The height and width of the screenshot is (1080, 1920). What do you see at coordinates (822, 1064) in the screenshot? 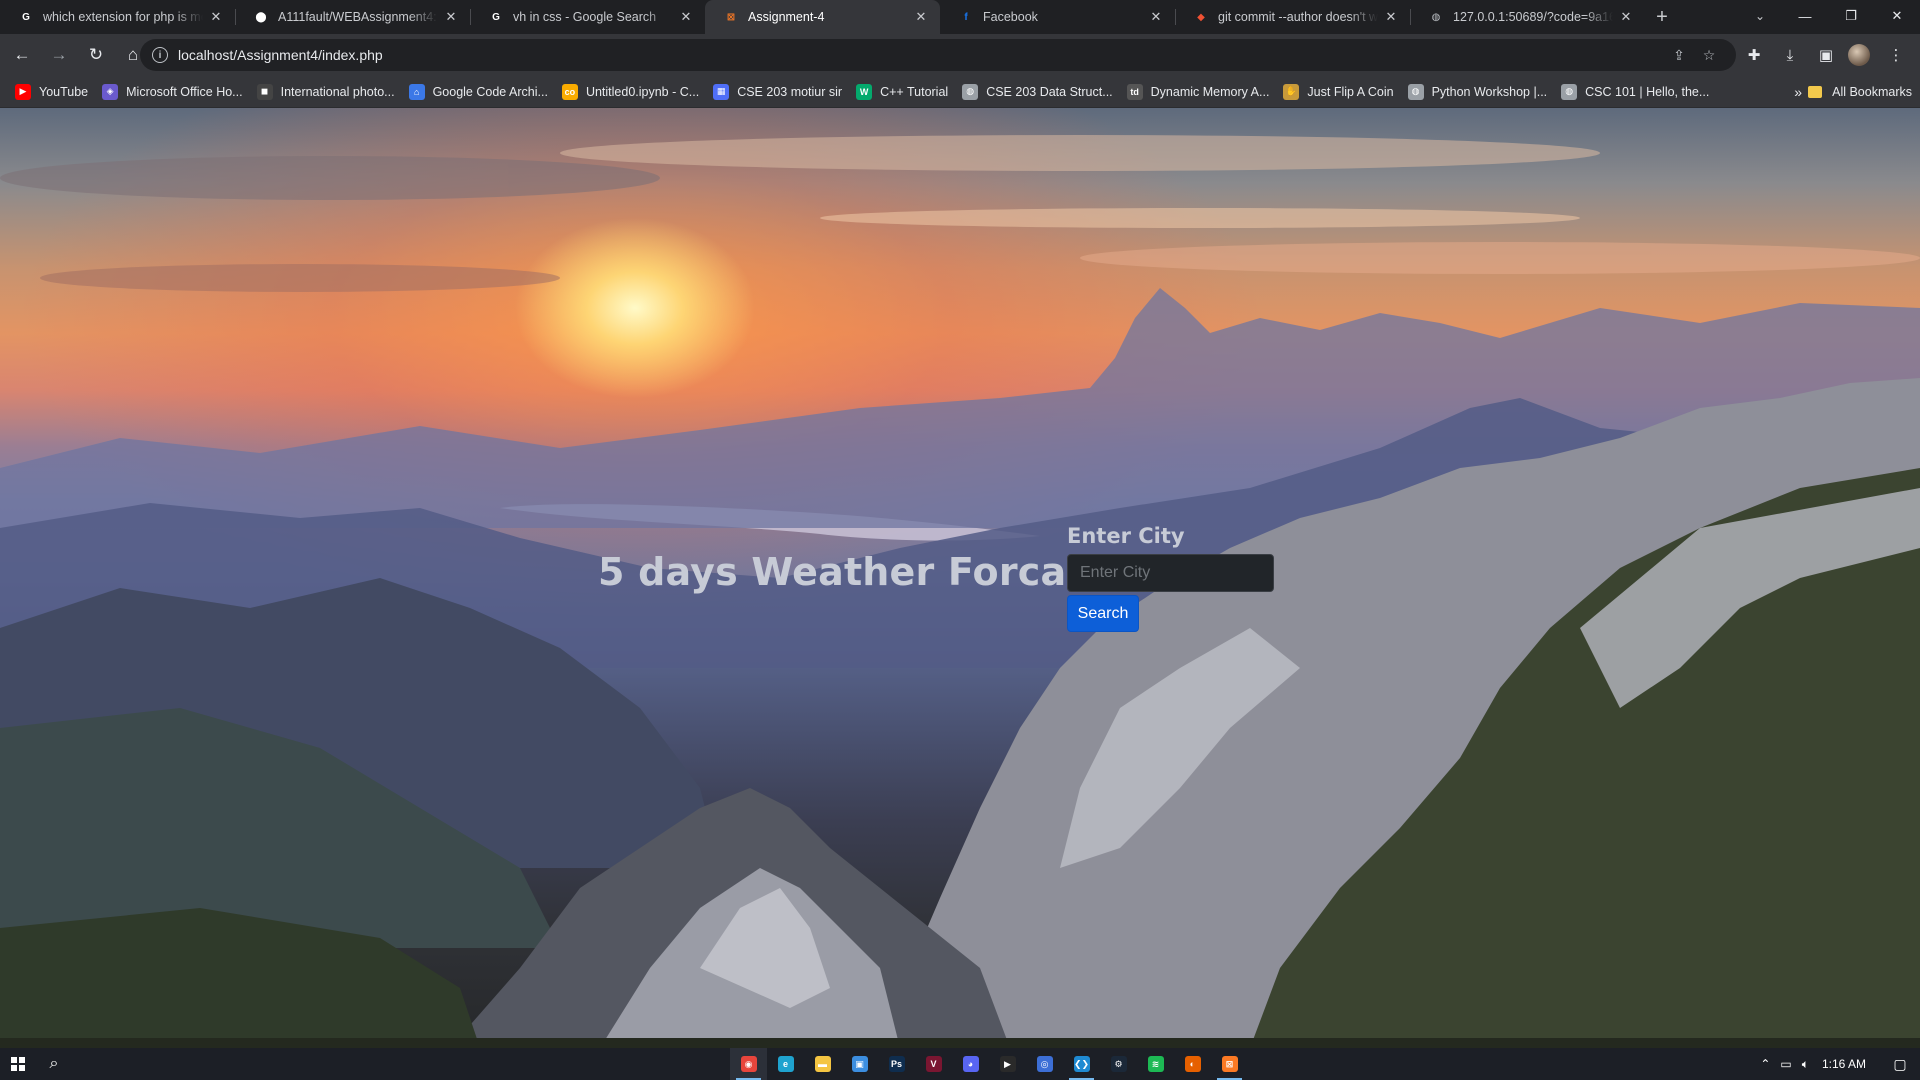
I see `taskbar-app: ▬` at bounding box center [822, 1064].